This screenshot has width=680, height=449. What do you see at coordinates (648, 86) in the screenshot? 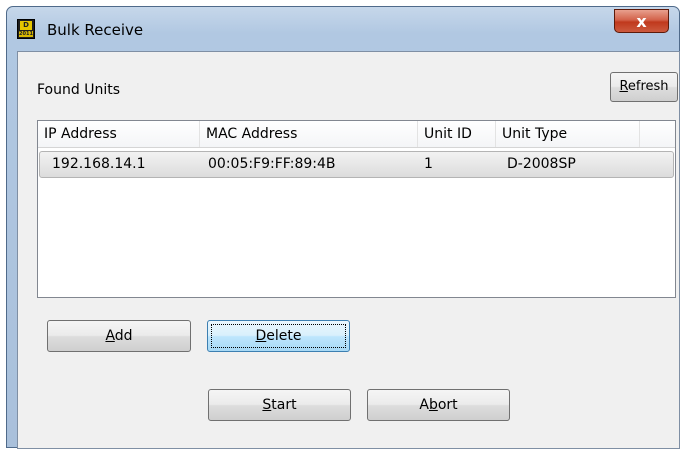
I see `refresh-button-label-post: efresh` at bounding box center [648, 86].